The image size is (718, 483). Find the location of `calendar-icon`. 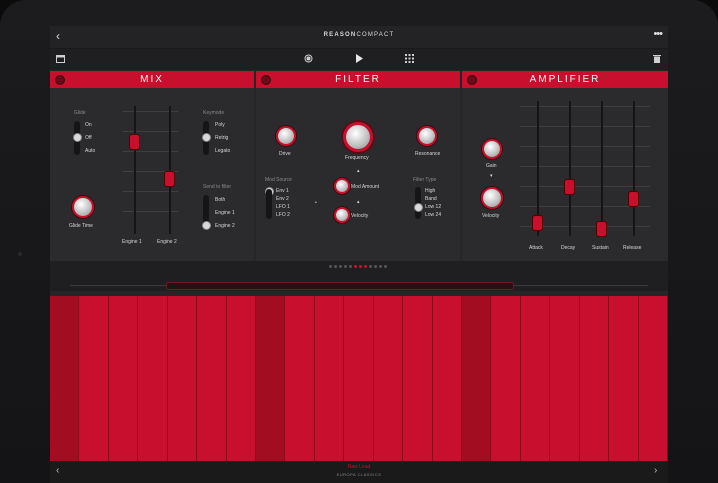

calendar-icon is located at coordinates (60, 59).